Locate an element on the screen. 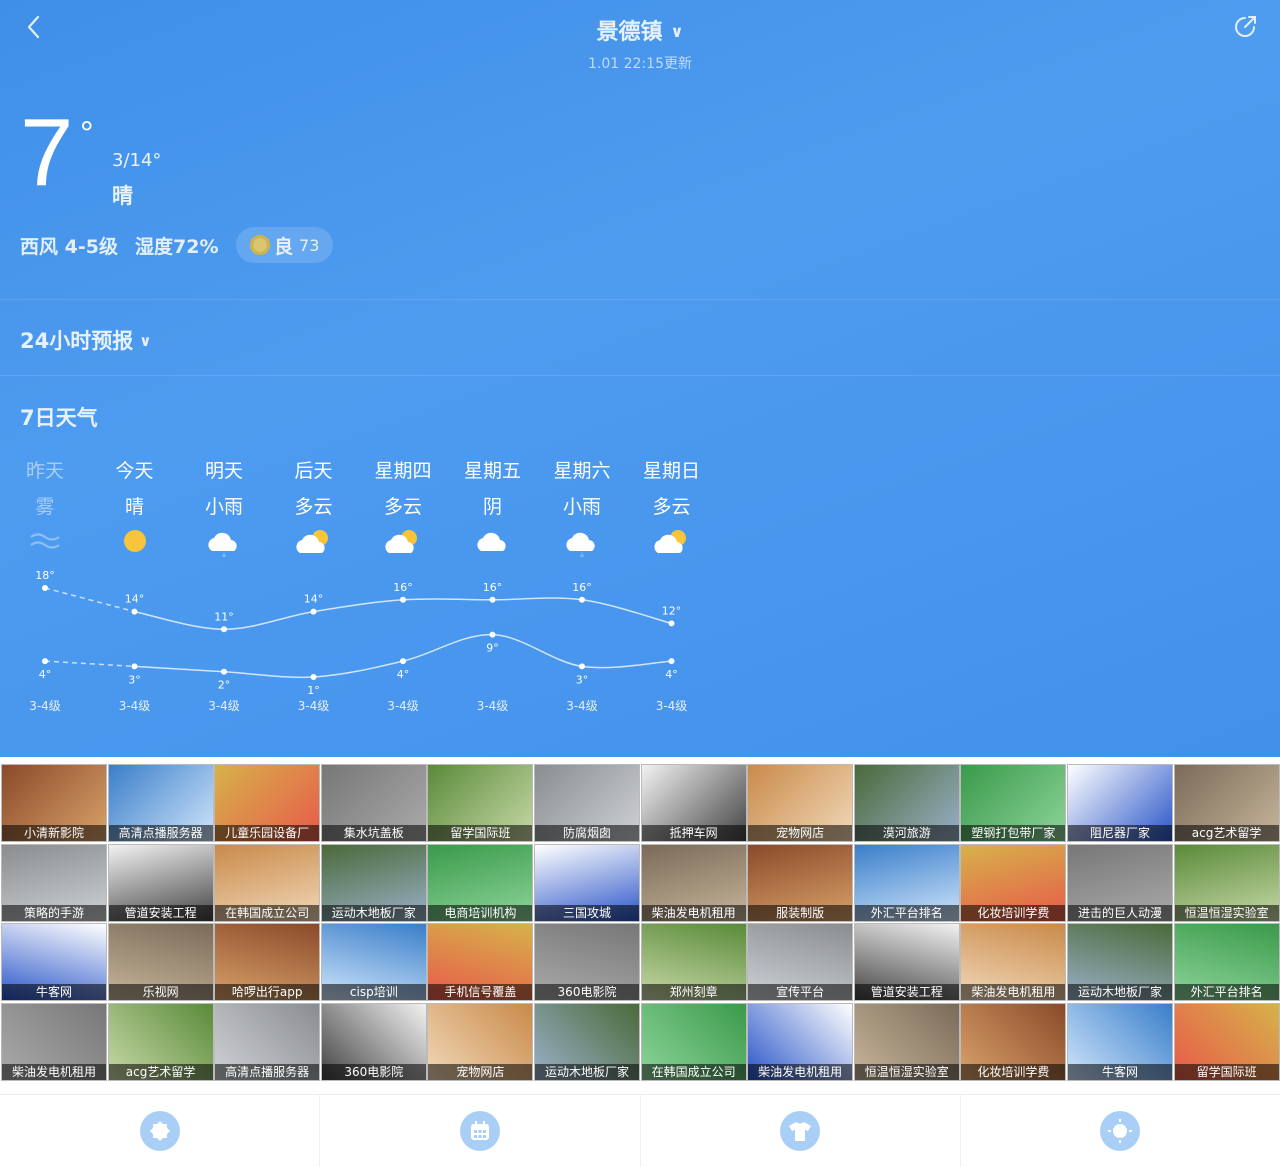  trend-label-high: 12° is located at coordinates (672, 610).